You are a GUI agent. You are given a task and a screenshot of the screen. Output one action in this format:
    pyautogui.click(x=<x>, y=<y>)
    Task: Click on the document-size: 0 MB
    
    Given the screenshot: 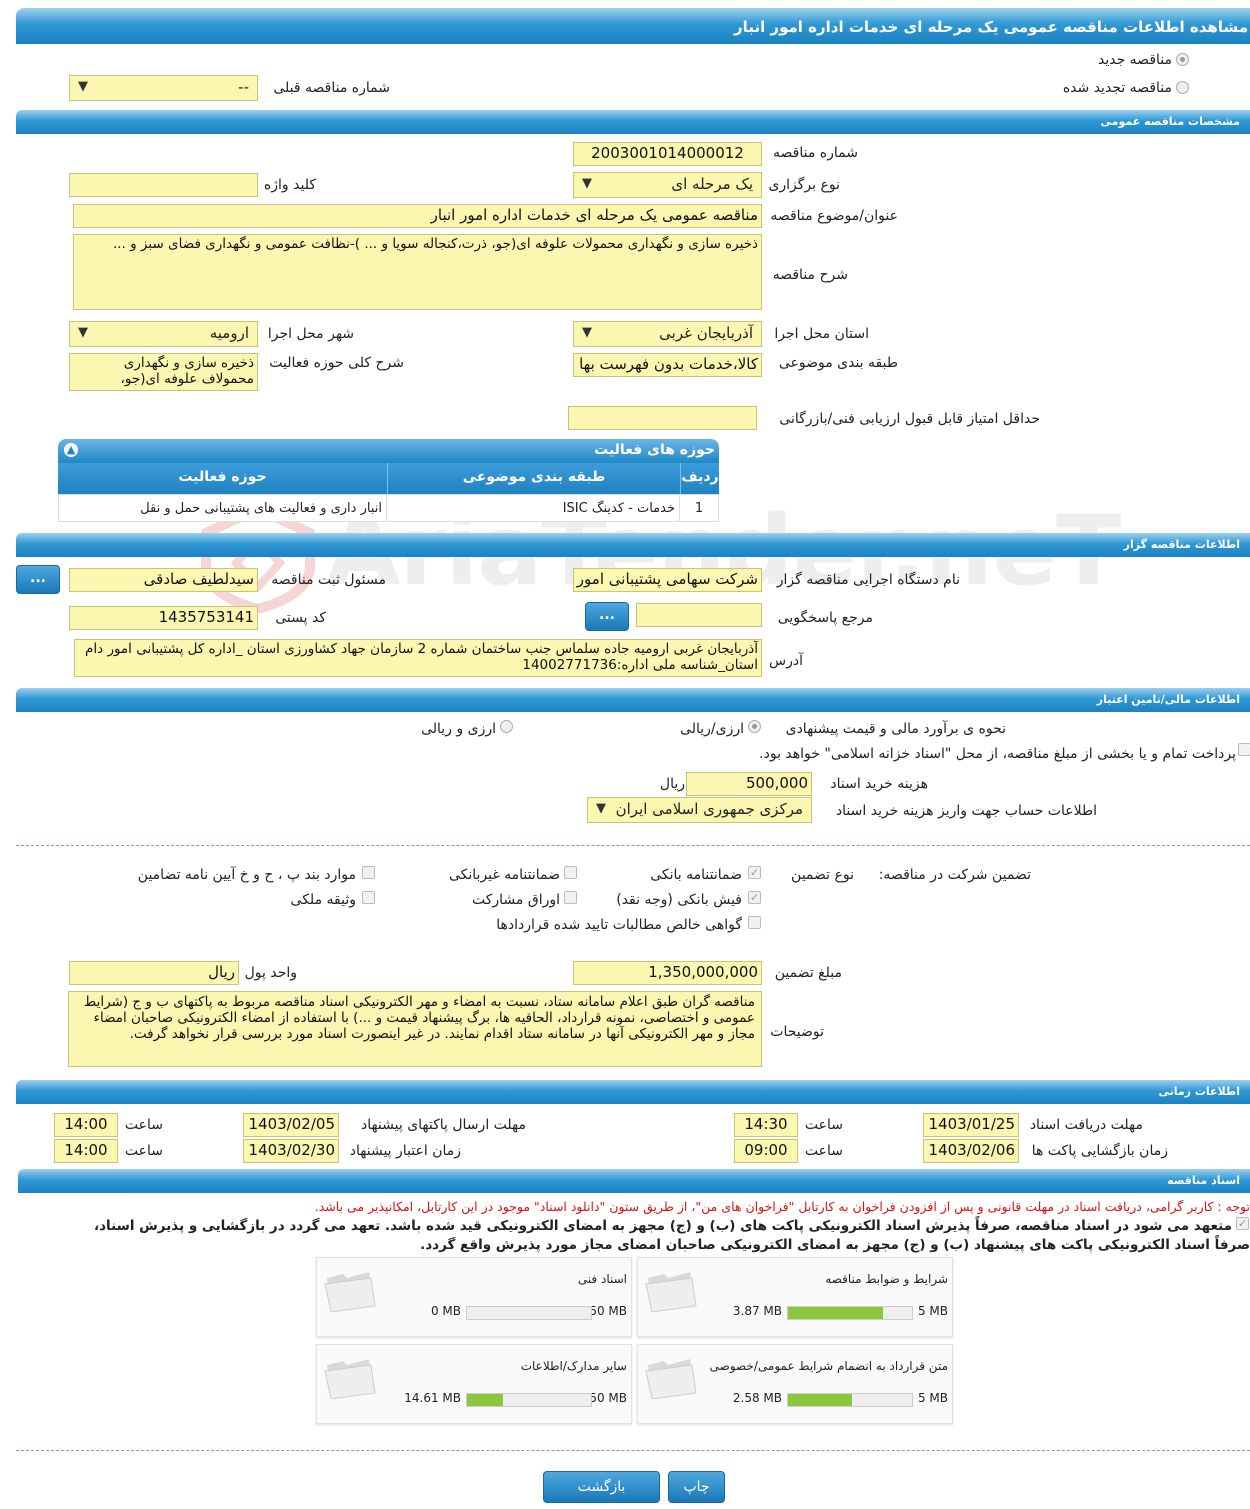 What is the action you would take?
    pyautogui.click(x=445, y=1311)
    